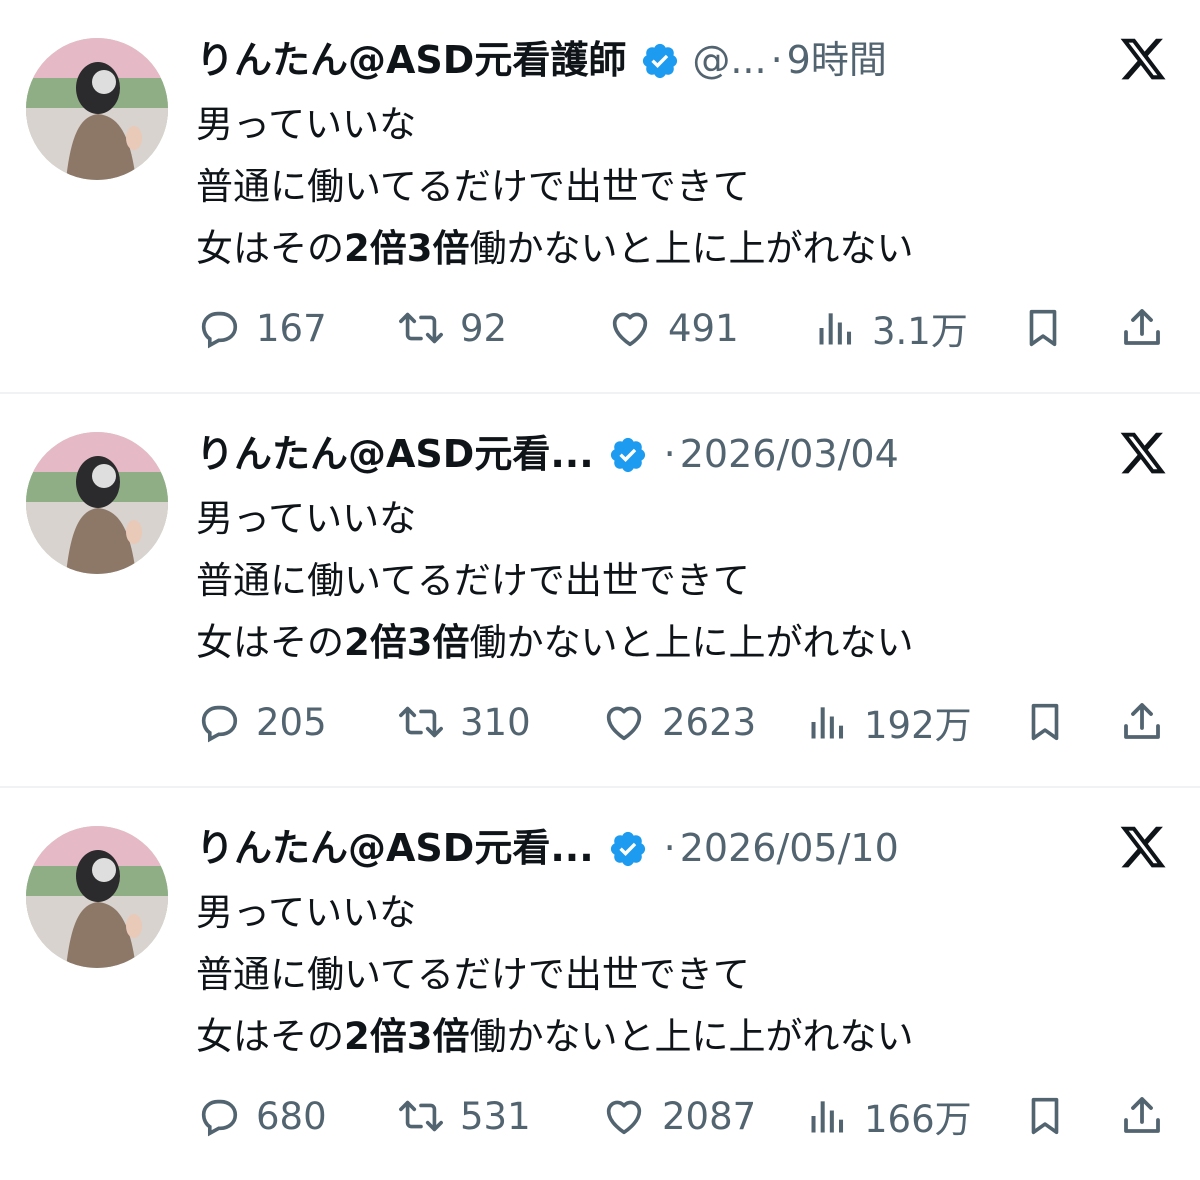 This screenshot has width=1200, height=1180. I want to click on views-button: 3.1万, so click(891, 328).